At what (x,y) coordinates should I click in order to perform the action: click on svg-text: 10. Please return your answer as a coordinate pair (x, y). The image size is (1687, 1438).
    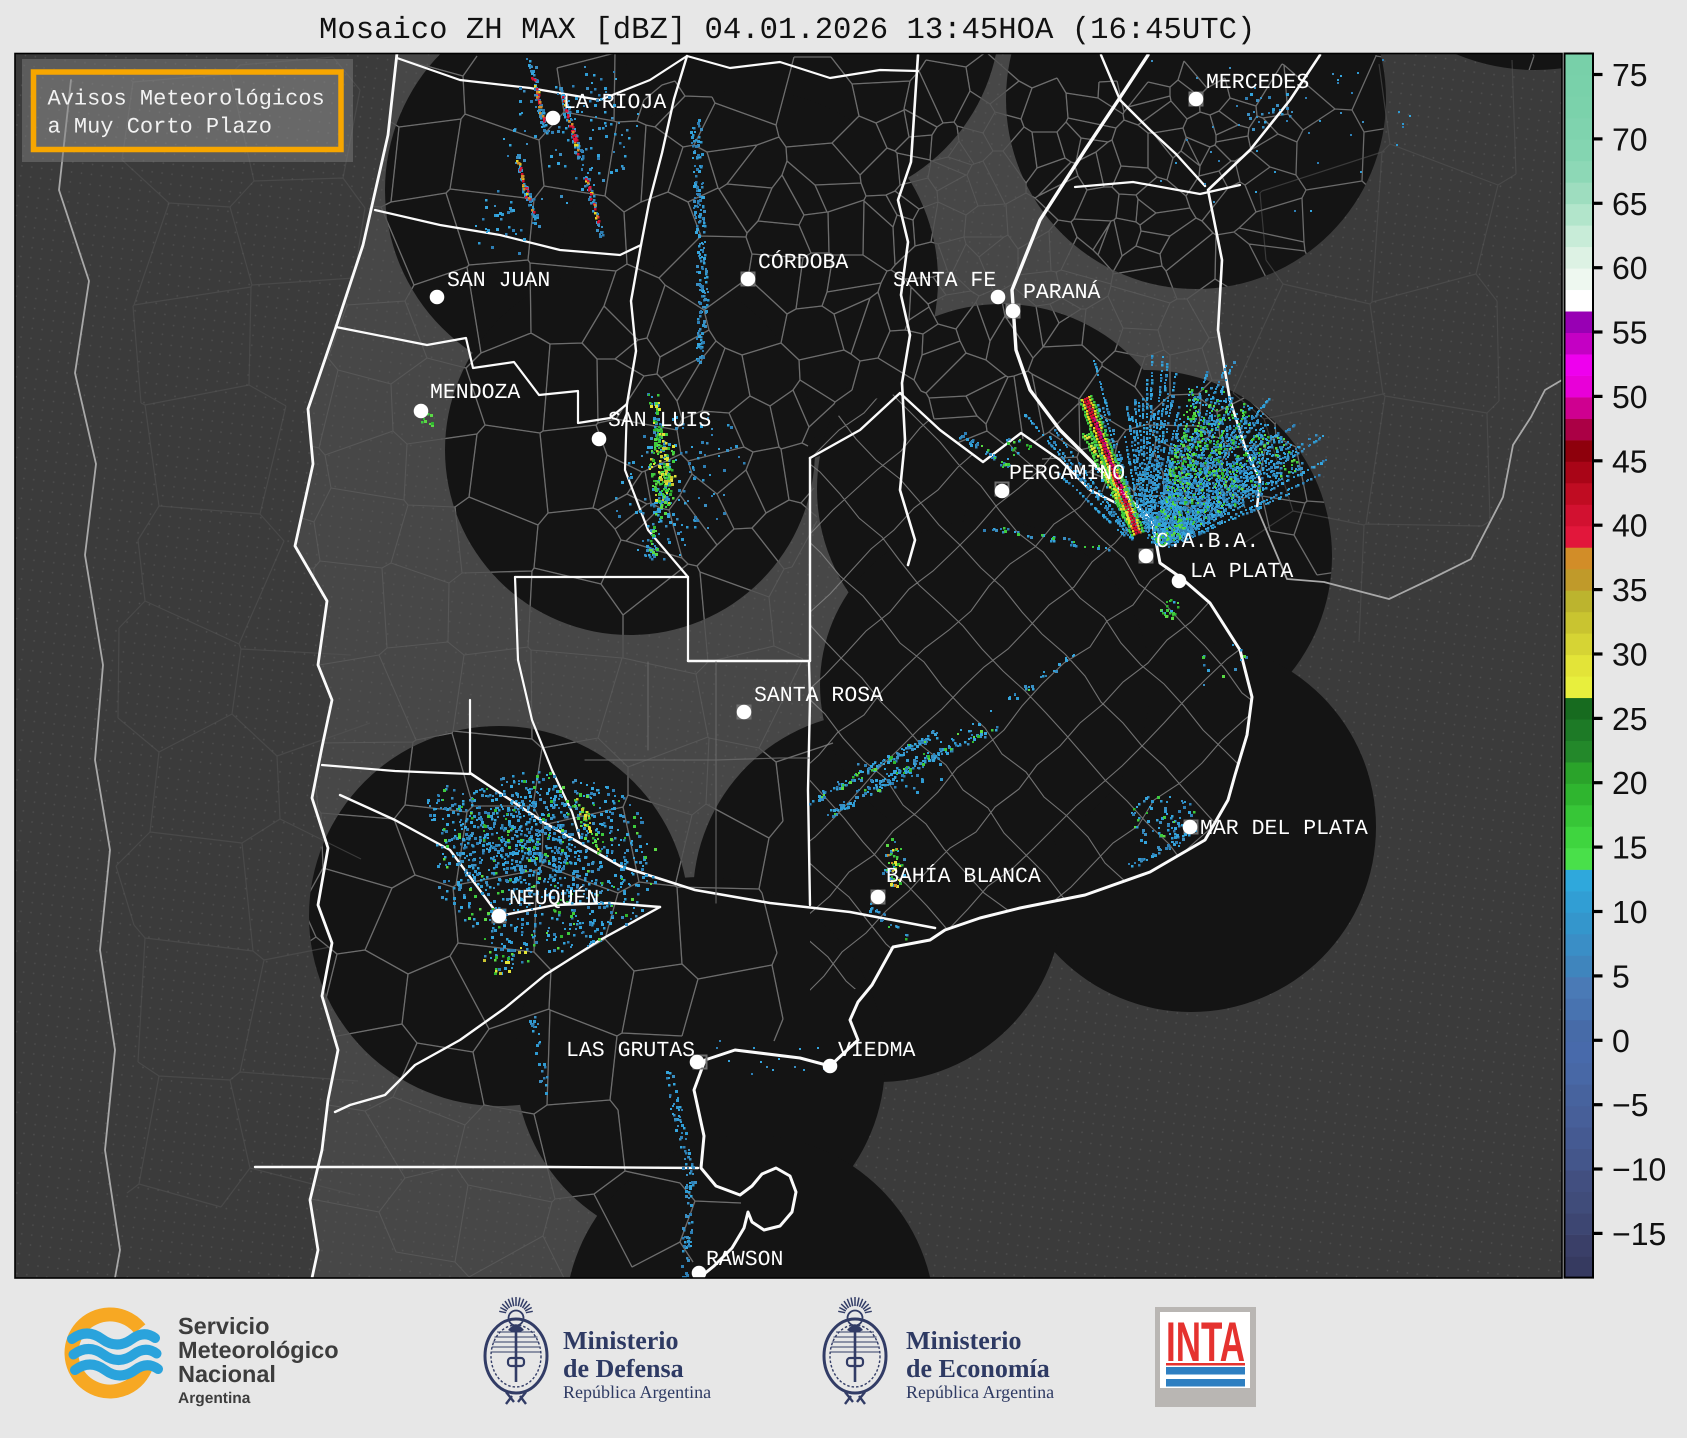
    Looking at the image, I should click on (1630, 912).